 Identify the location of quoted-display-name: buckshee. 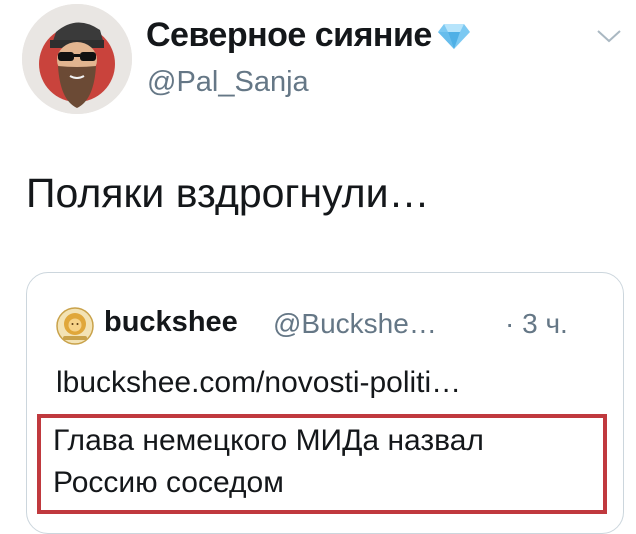
(171, 322).